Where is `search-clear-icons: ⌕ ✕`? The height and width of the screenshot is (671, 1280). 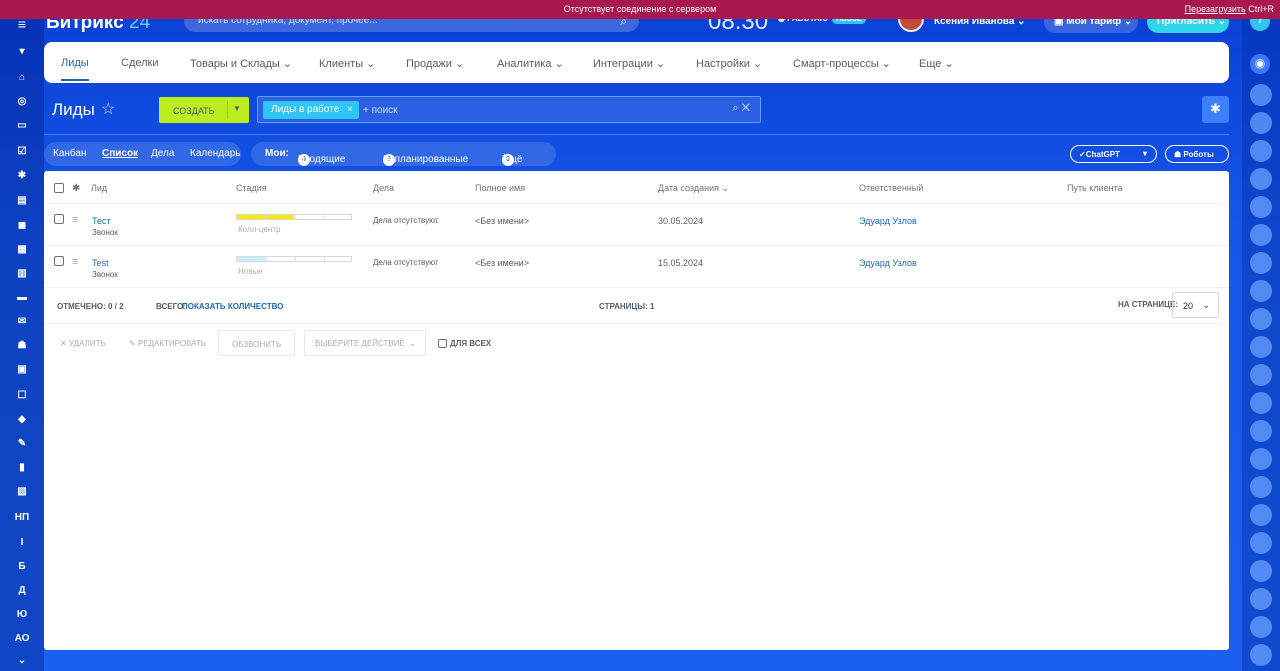 search-clear-icons: ⌕ ✕ is located at coordinates (741, 108).